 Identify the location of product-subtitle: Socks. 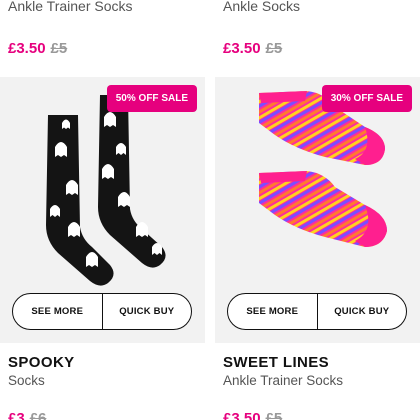
(26, 380).